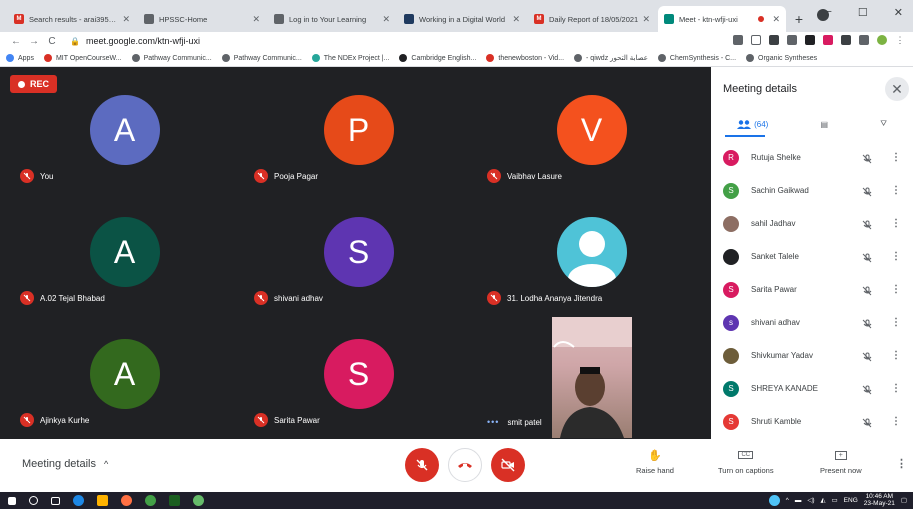  What do you see at coordinates (812, 256) in the screenshot?
I see `participant-row: Sanket Talele ⋮` at bounding box center [812, 256].